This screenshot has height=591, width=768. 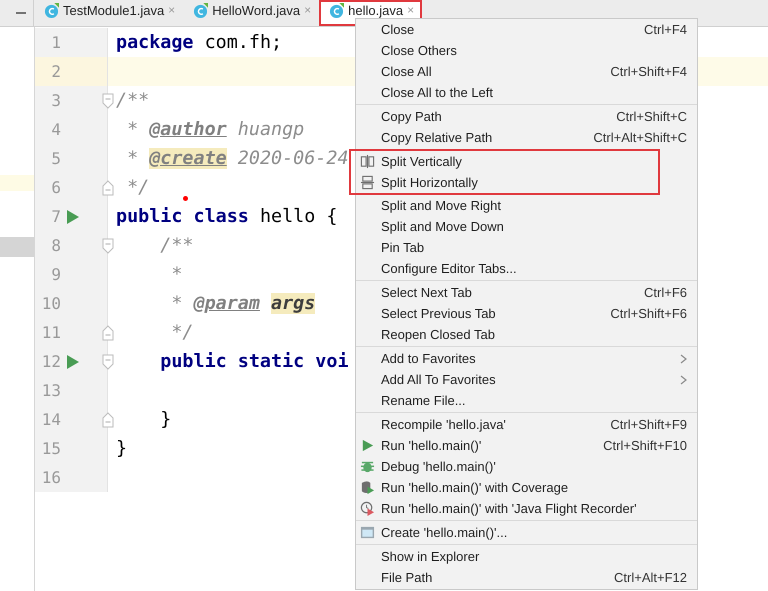 I want to click on menu-item: Run 'hello.main()' with Coverage, so click(x=526, y=487).